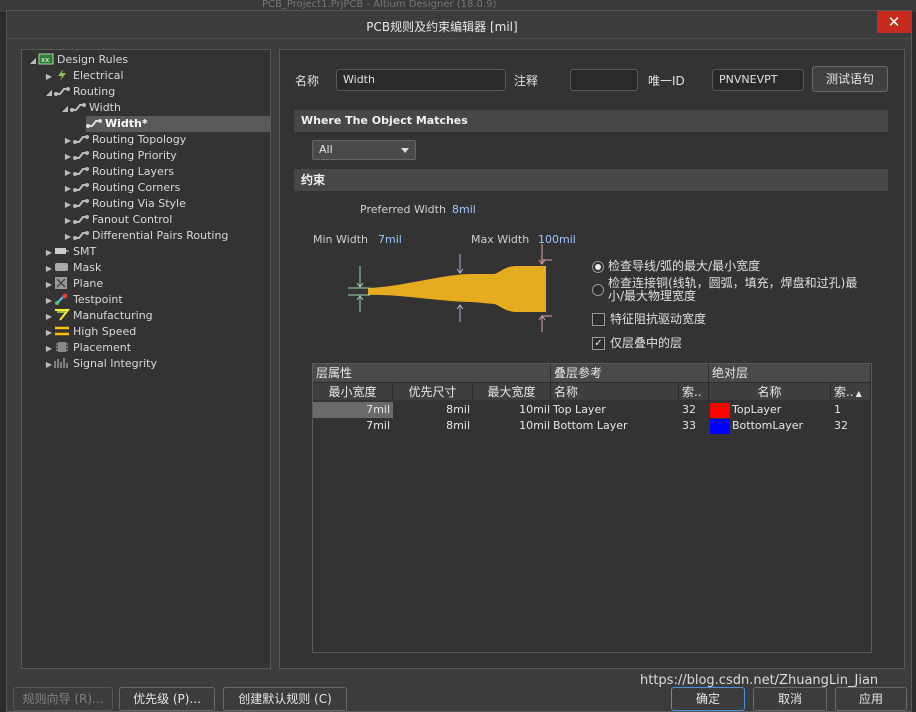 The height and width of the screenshot is (712, 916). What do you see at coordinates (720, 426) in the screenshot?
I see `bottom-layer-color-swatch` at bounding box center [720, 426].